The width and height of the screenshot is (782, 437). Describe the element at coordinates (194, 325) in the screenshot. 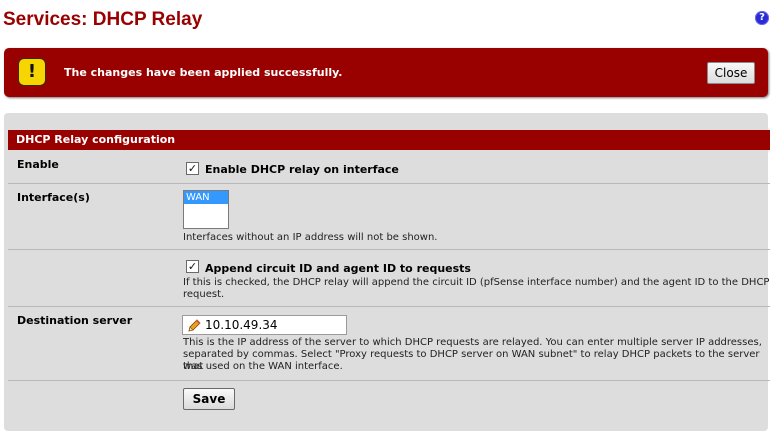

I see `pencil-icon` at that location.